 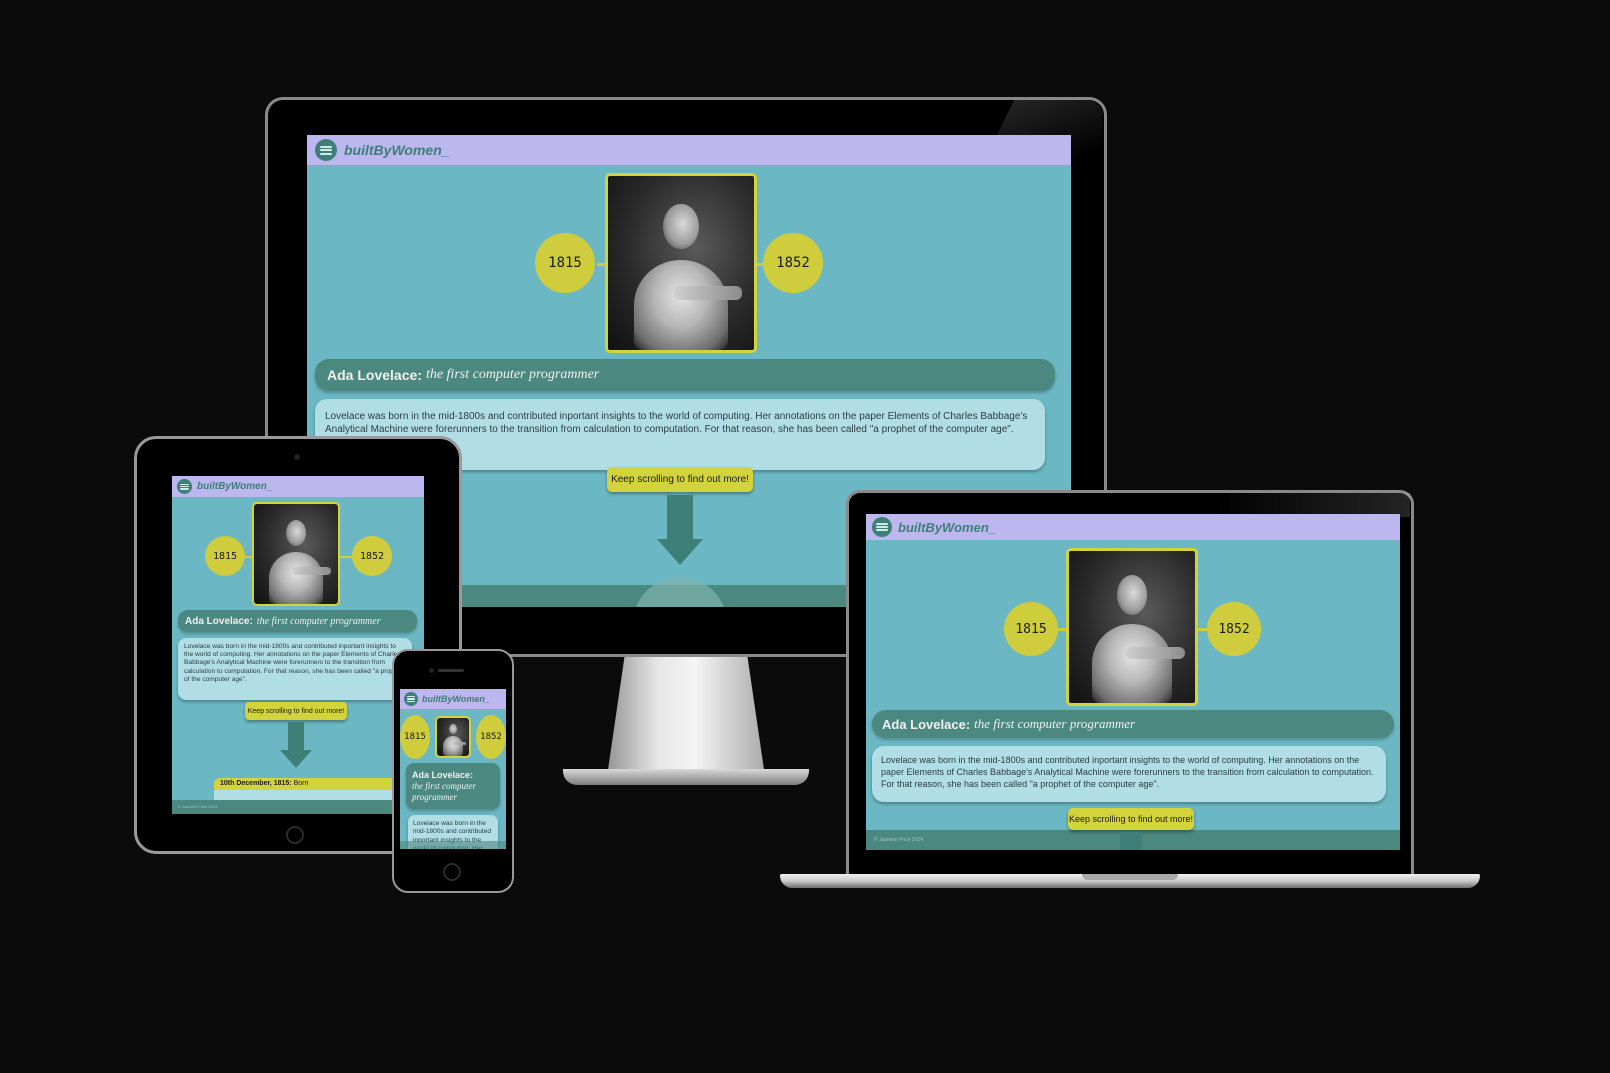 I want to click on timeline-date: 10th December, 1815:, so click(x=256, y=783).